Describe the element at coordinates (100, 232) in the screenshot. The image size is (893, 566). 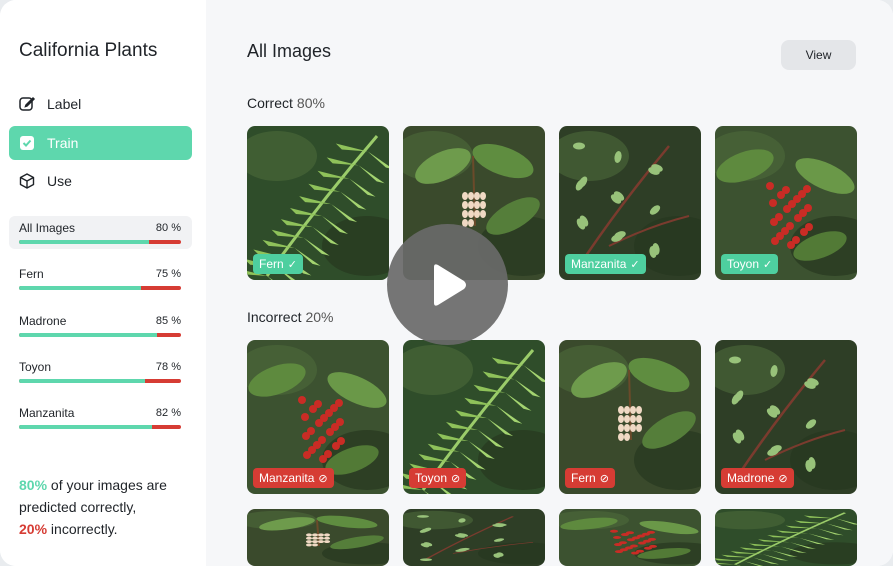
I see `stat-all-images: All Images 80 %` at that location.